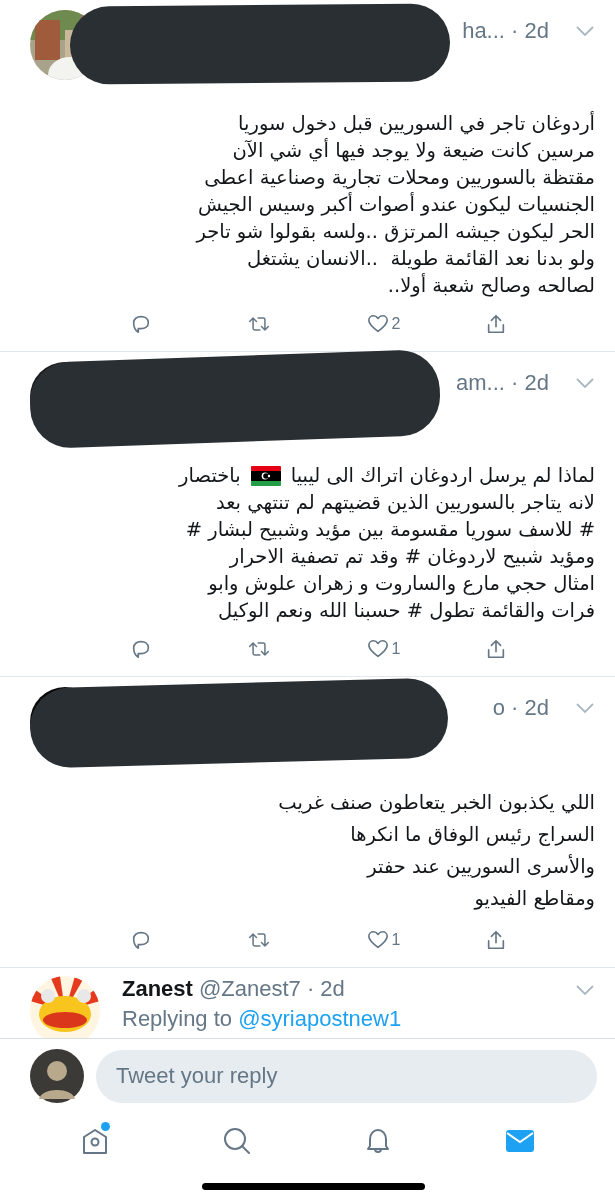  What do you see at coordinates (265, 475) in the screenshot?
I see `flag-icon` at bounding box center [265, 475].